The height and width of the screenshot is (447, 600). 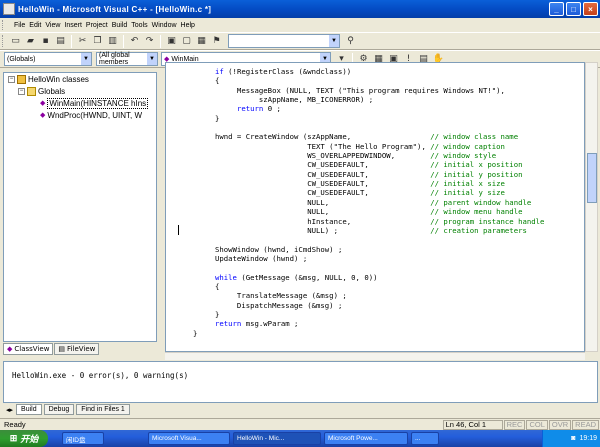 What do you see at coordinates (134, 41) in the screenshot?
I see `undo-icon: ↶` at bounding box center [134, 41].